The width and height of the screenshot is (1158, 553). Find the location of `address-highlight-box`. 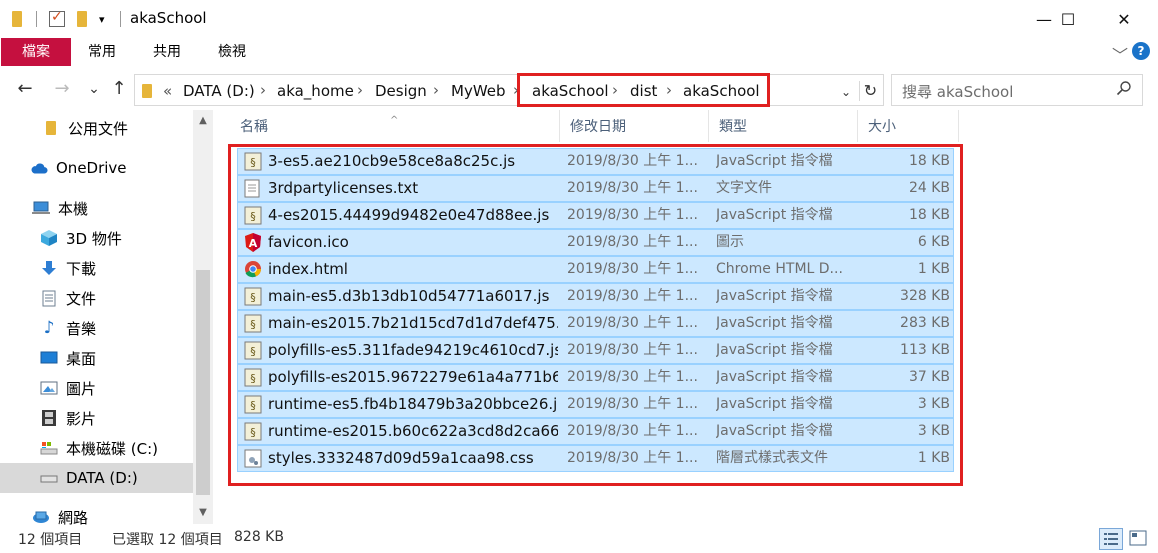

address-highlight-box is located at coordinates (643, 90).